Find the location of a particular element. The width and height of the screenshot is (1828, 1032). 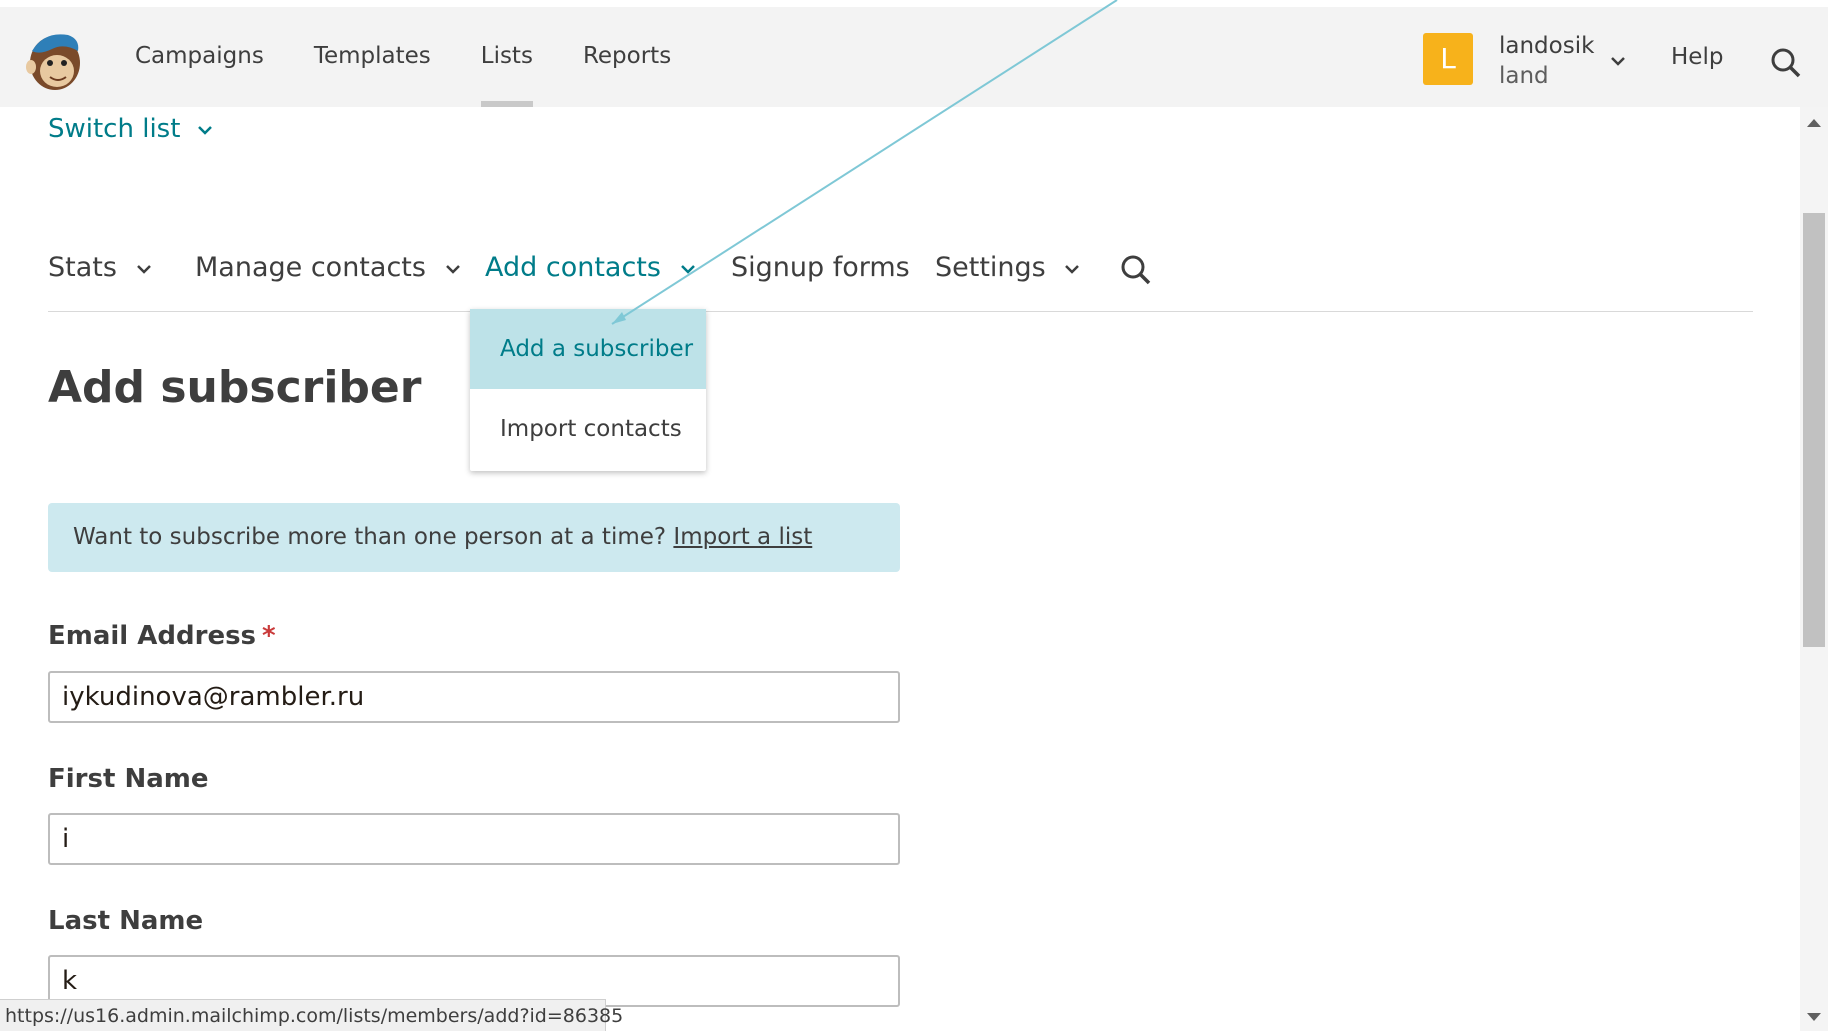

import-list-link: Import a list is located at coordinates (742, 537).